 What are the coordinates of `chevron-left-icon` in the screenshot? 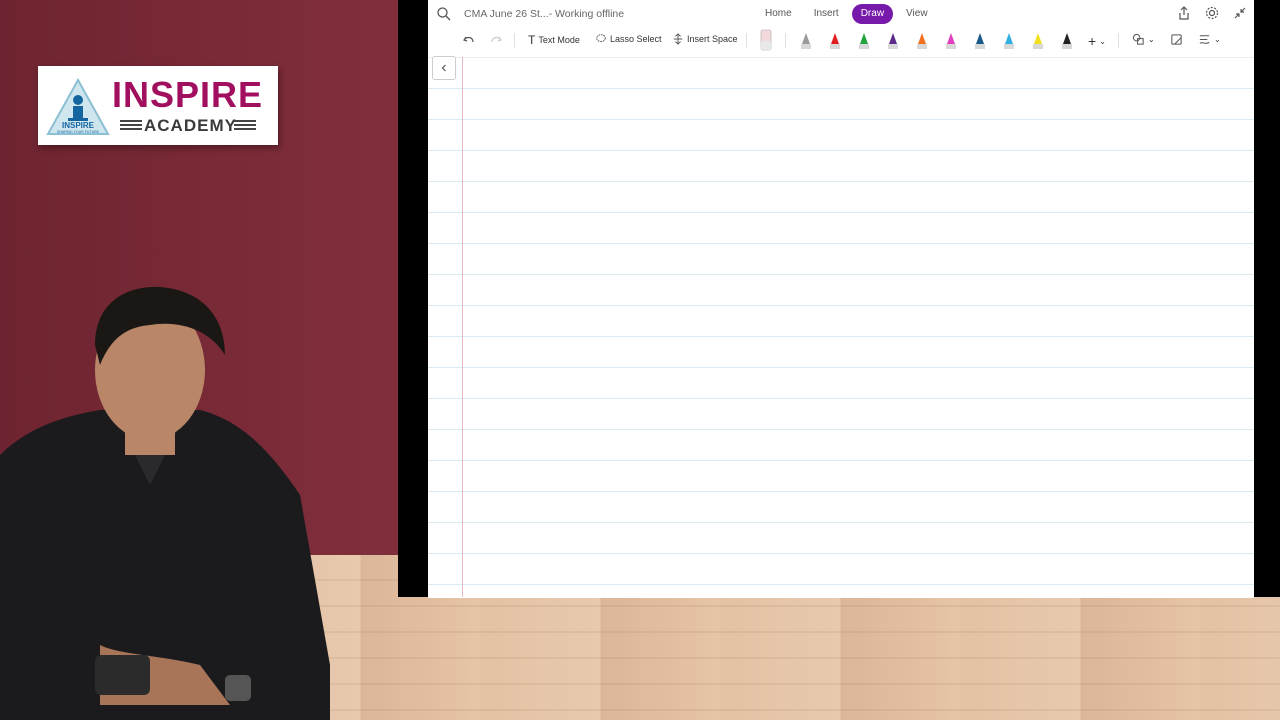 It's located at (443, 68).